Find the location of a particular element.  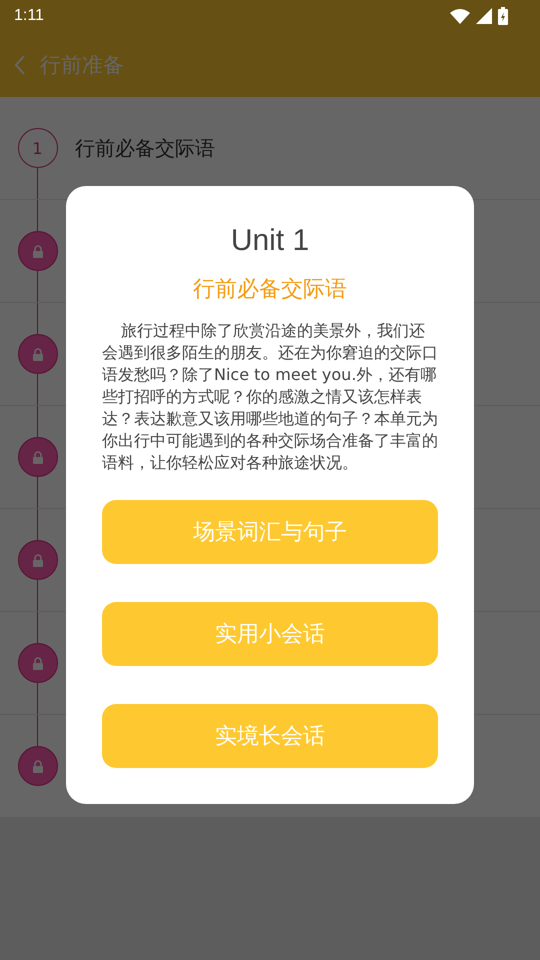

page-title: 行前准备 is located at coordinates (82, 65).